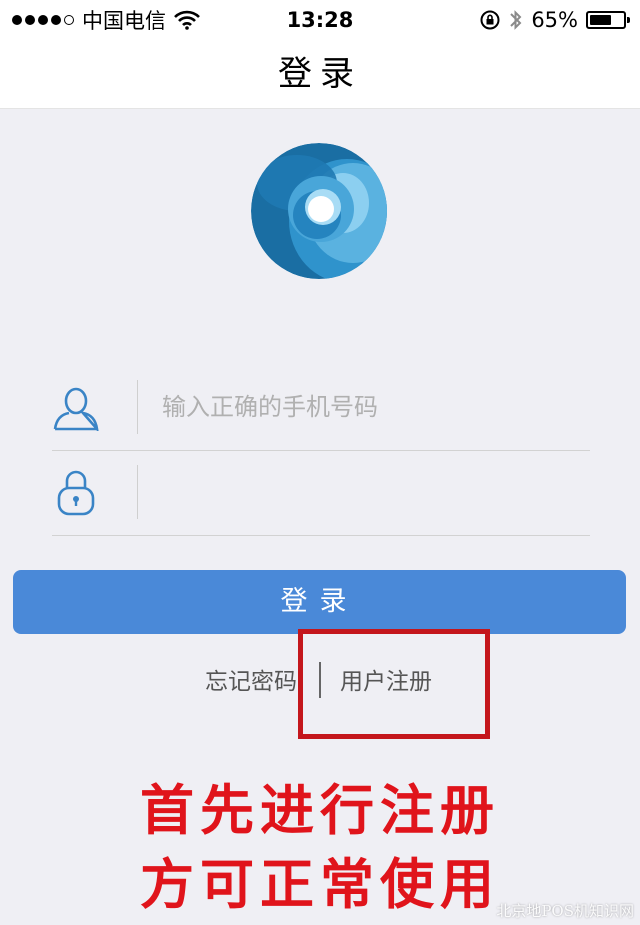 The height and width of the screenshot is (925, 640). What do you see at coordinates (490, 20) in the screenshot?
I see `rotation-lock-icon` at bounding box center [490, 20].